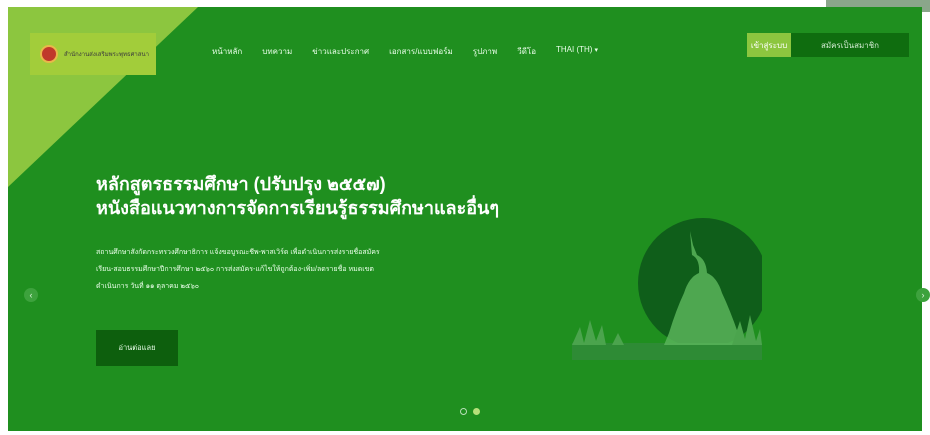 This screenshot has width=930, height=435. Describe the element at coordinates (574, 49) in the screenshot. I see `language-label: THAI (TH)` at that location.